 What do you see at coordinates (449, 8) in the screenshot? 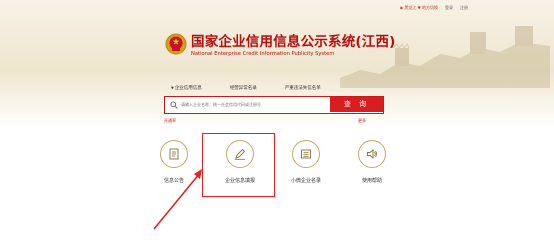
I see `login-link: 登录` at bounding box center [449, 8].